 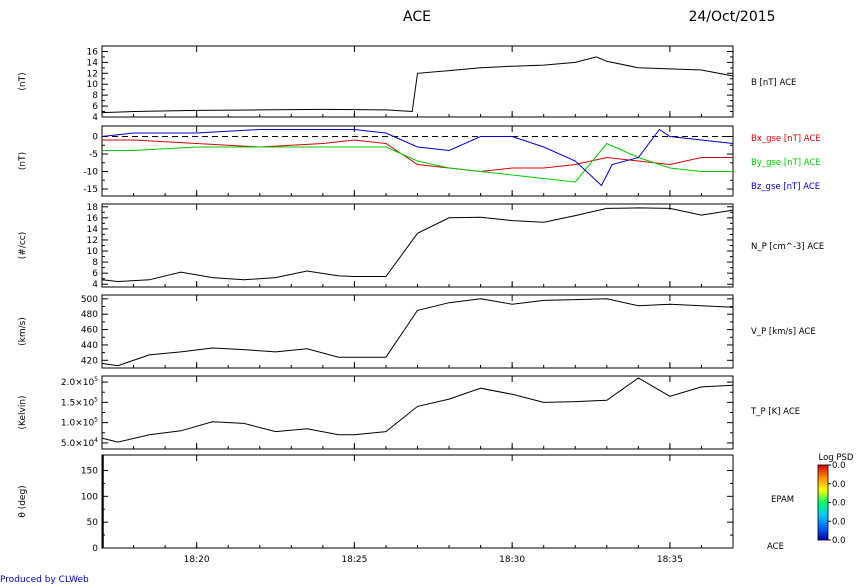 What do you see at coordinates (823, 502) in the screenshot?
I see `colorbar-gradient` at bounding box center [823, 502].